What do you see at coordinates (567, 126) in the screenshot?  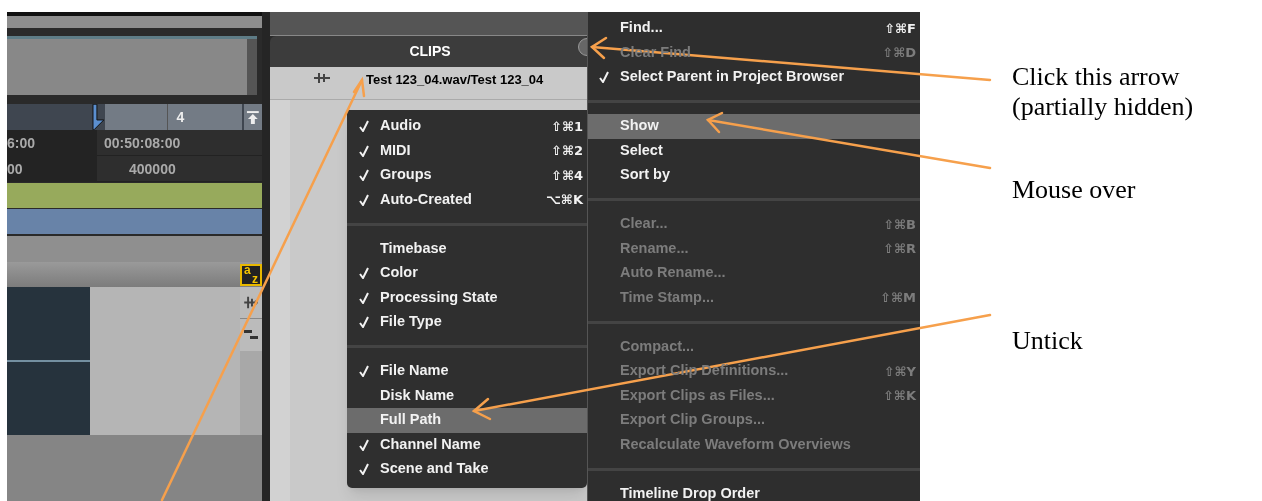 I see `shortcut-text: ⇧⌘1` at bounding box center [567, 126].